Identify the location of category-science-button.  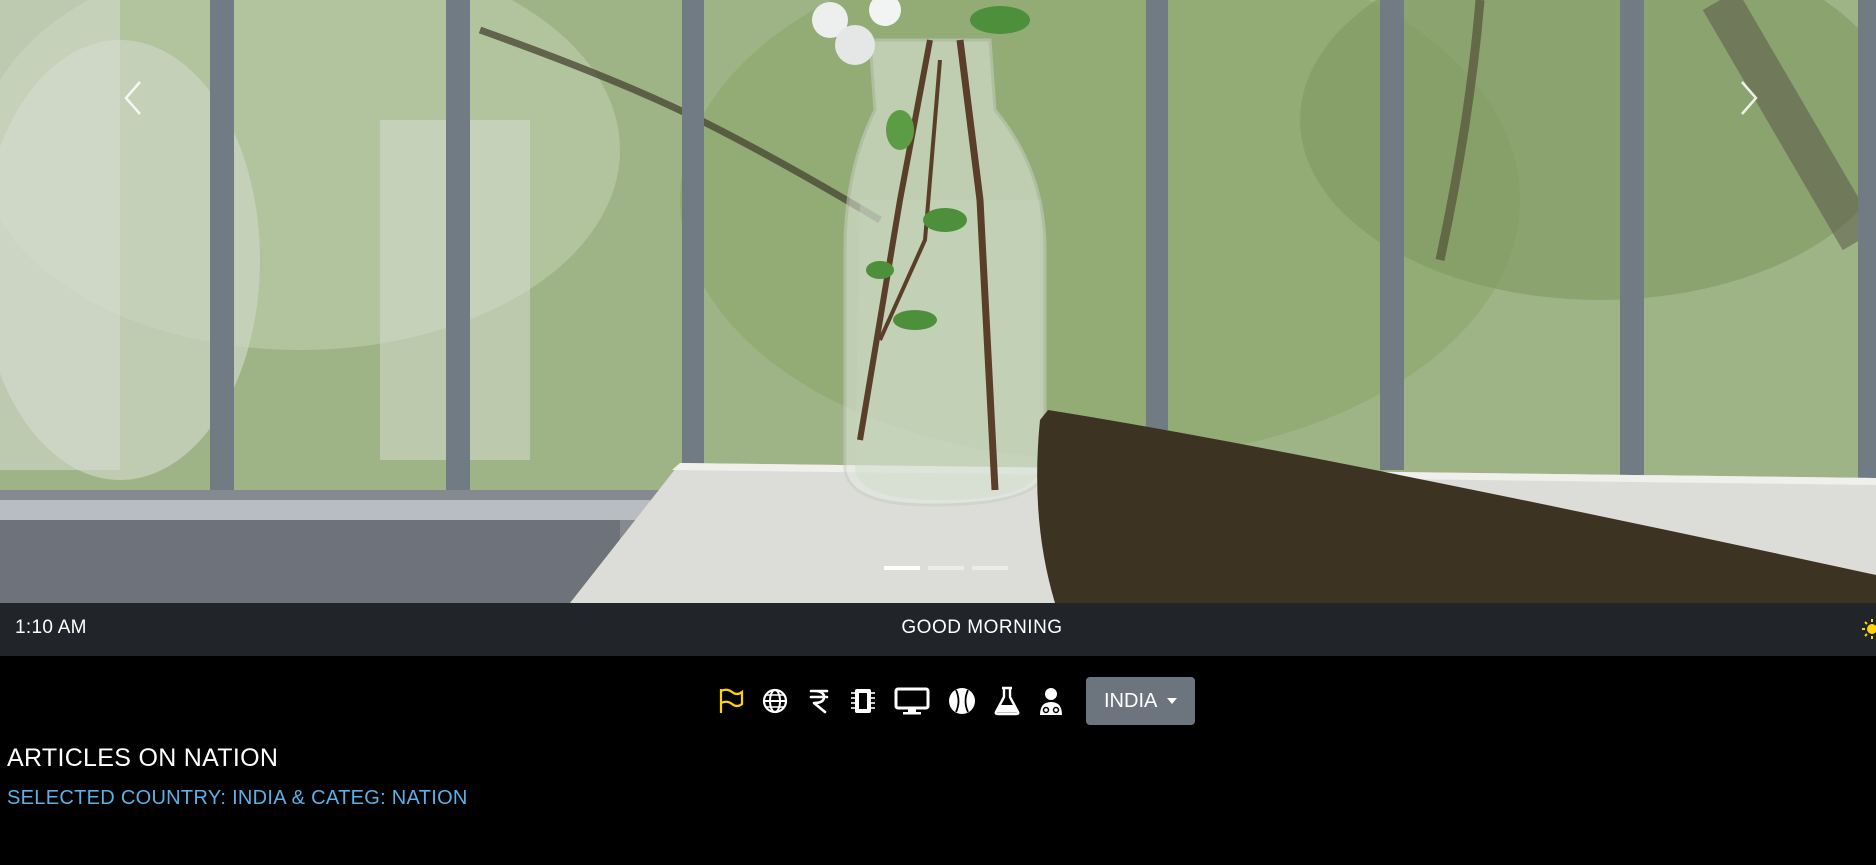
(1007, 701).